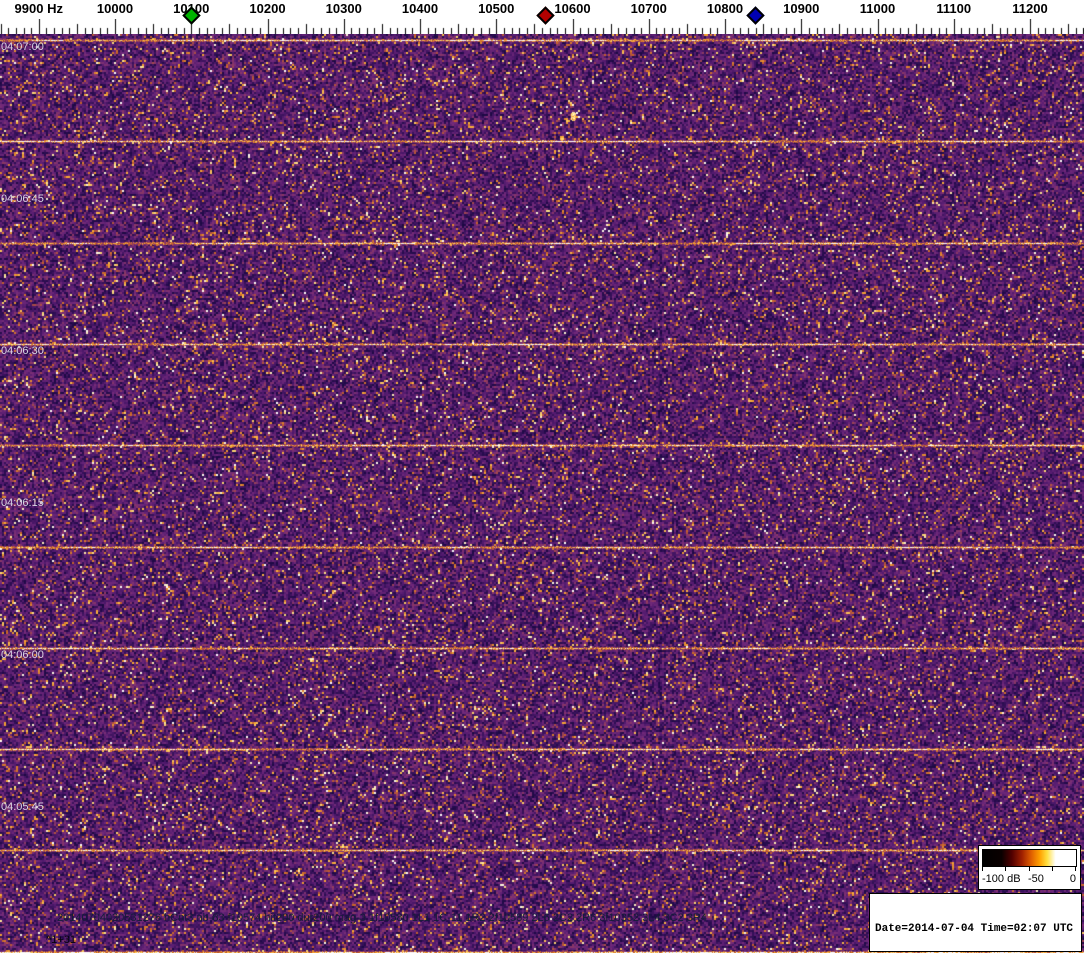 This screenshot has height=953, width=1084. I want to click on time-axis-label: 04:06:30, so click(22, 351).